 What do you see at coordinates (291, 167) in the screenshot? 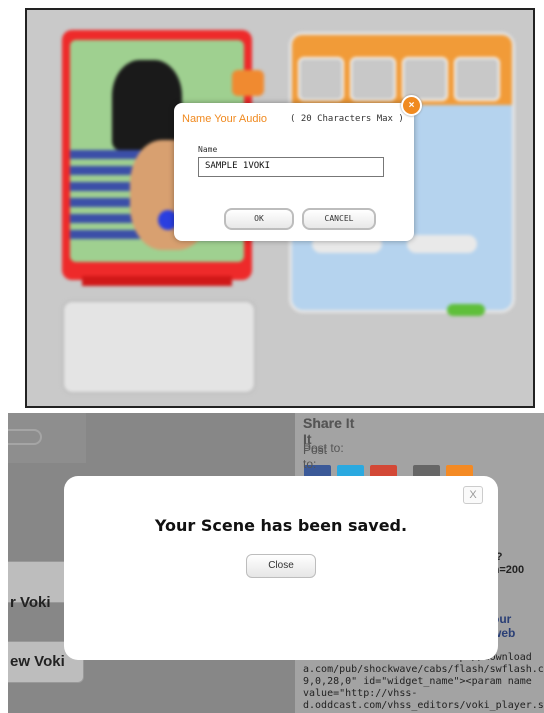
I see `audio-name-input: SAMPLE 1VOKI` at bounding box center [291, 167].